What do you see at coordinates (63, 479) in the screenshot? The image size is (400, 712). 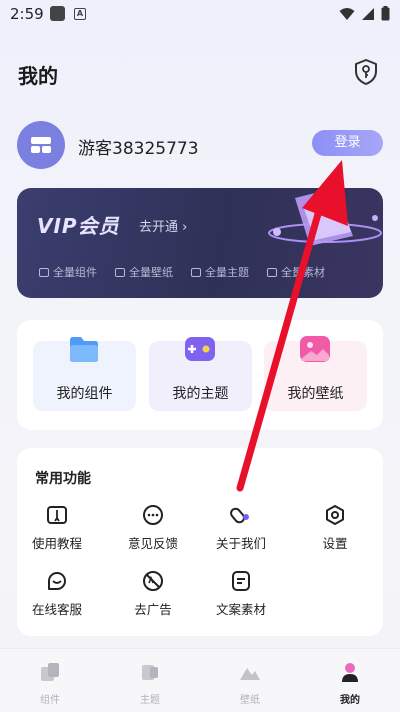 I see `section-title: 常用功能` at bounding box center [63, 479].